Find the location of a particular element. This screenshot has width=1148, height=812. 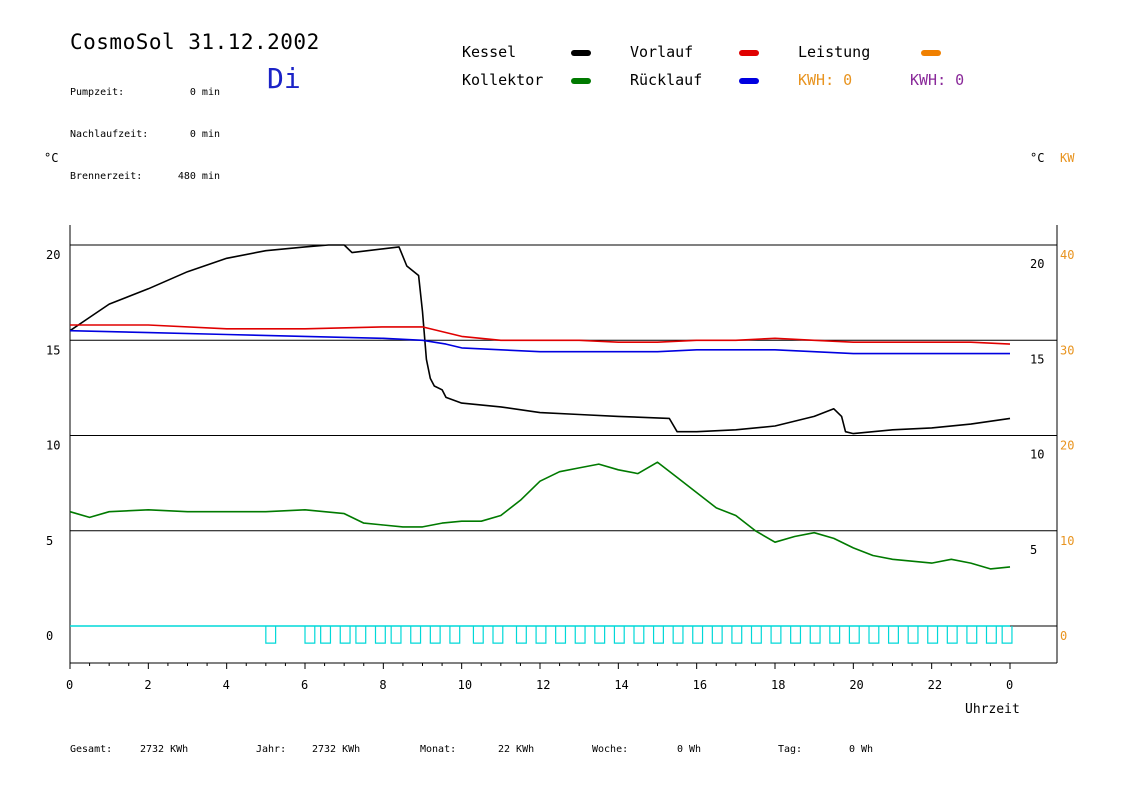

x-axis-label: Uhrzeit is located at coordinates (992, 709).